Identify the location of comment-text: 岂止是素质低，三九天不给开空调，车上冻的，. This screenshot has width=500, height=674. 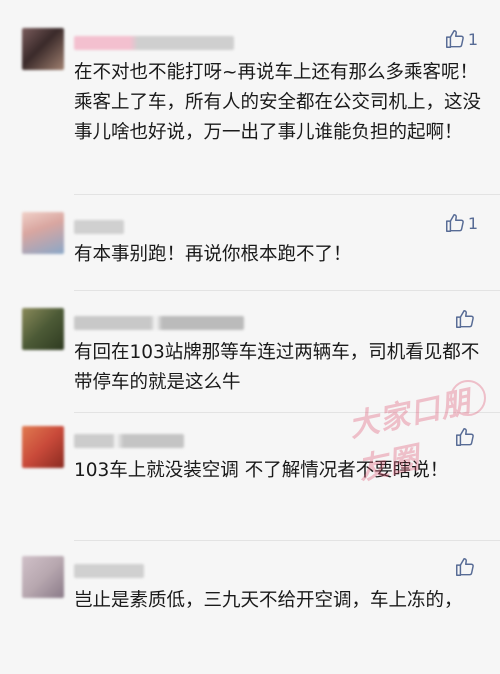
(268, 600).